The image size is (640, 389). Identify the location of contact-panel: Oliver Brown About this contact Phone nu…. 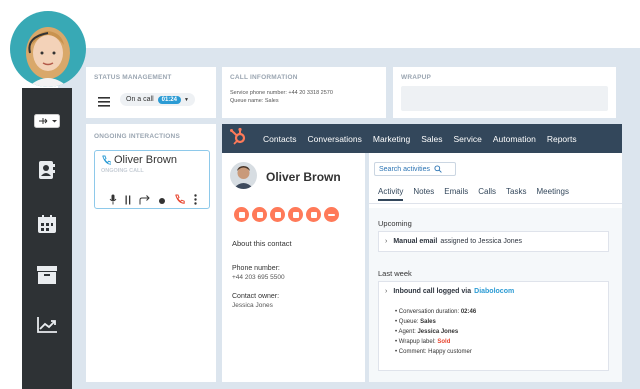
(293, 267).